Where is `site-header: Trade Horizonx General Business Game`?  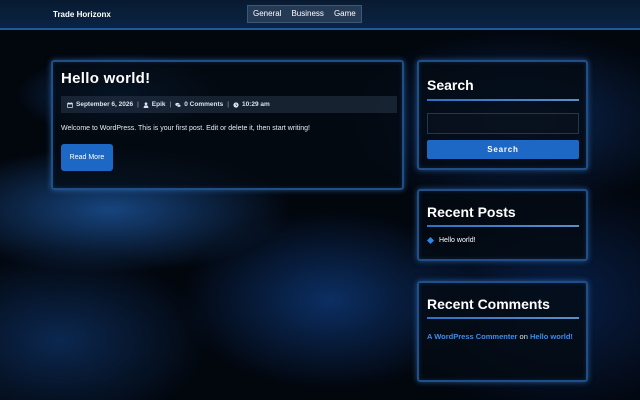 site-header: Trade Horizonx General Business Game is located at coordinates (320, 15).